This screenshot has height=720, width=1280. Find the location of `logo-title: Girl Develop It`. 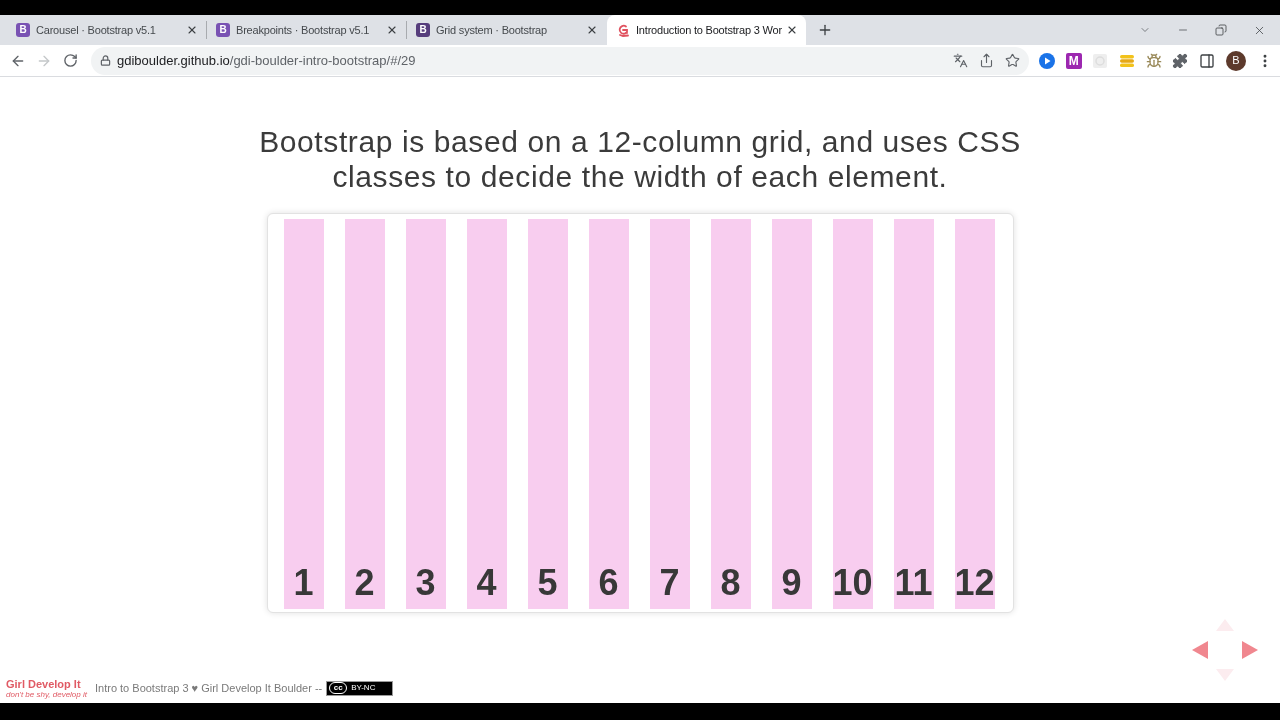

logo-title: Girl Develop It is located at coordinates (44, 683).